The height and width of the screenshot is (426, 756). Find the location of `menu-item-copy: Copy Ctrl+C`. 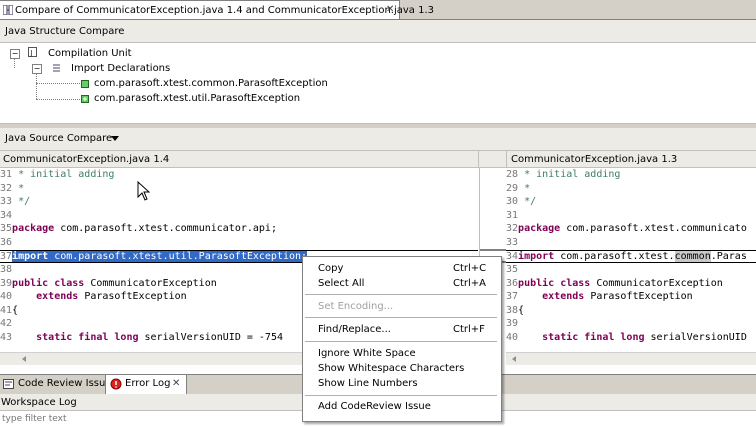

menu-item-copy: Copy Ctrl+C is located at coordinates (402, 268).